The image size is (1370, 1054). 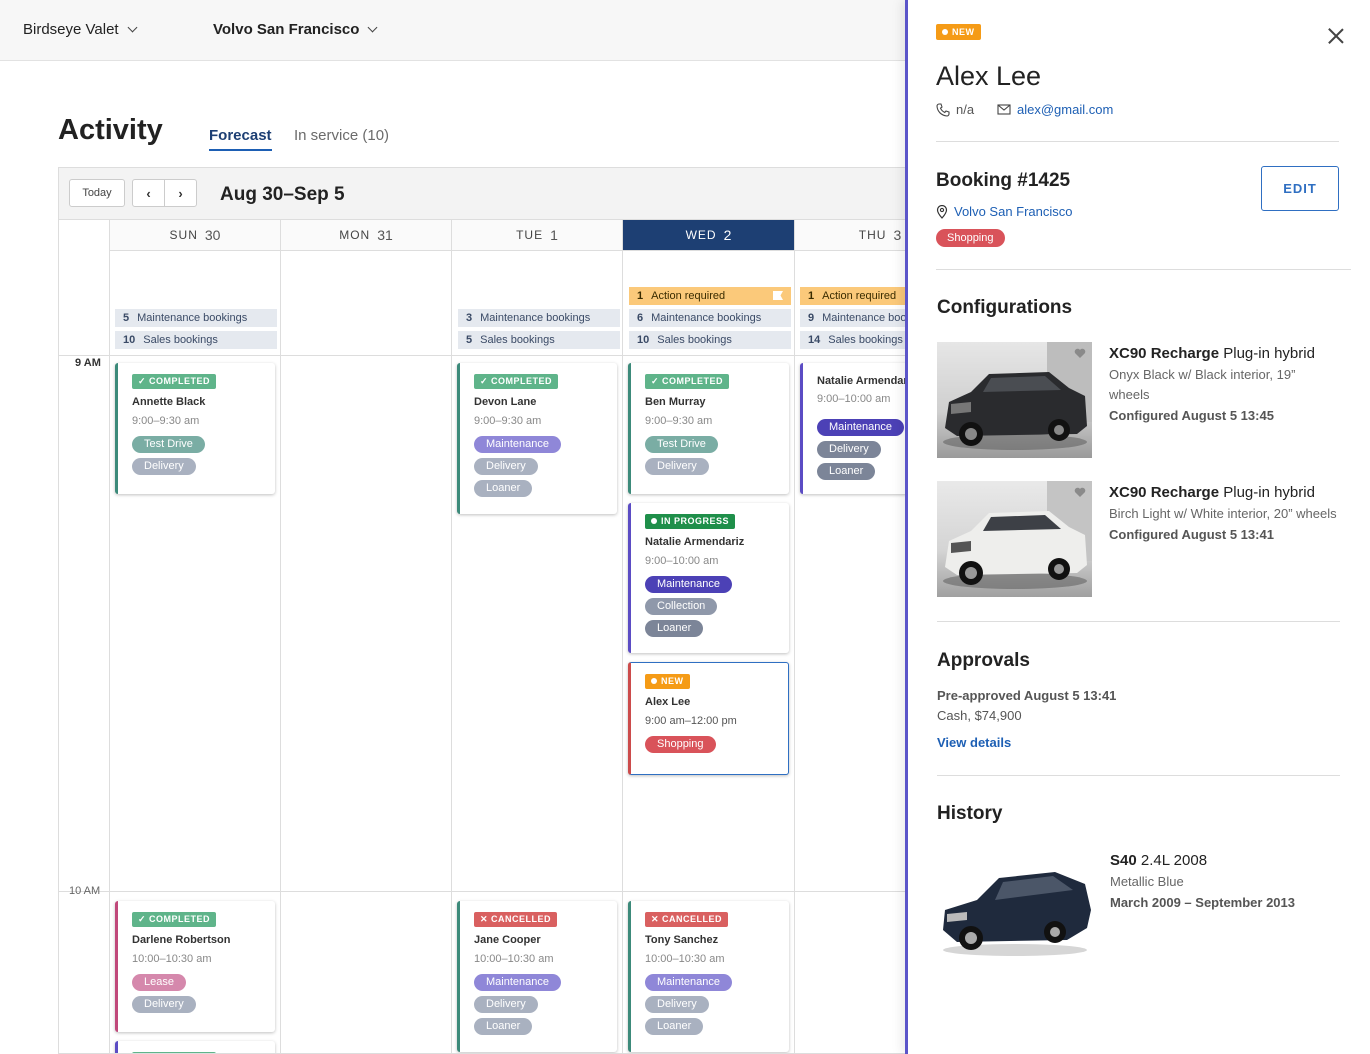 What do you see at coordinates (970, 813) in the screenshot?
I see `history-heading: History` at bounding box center [970, 813].